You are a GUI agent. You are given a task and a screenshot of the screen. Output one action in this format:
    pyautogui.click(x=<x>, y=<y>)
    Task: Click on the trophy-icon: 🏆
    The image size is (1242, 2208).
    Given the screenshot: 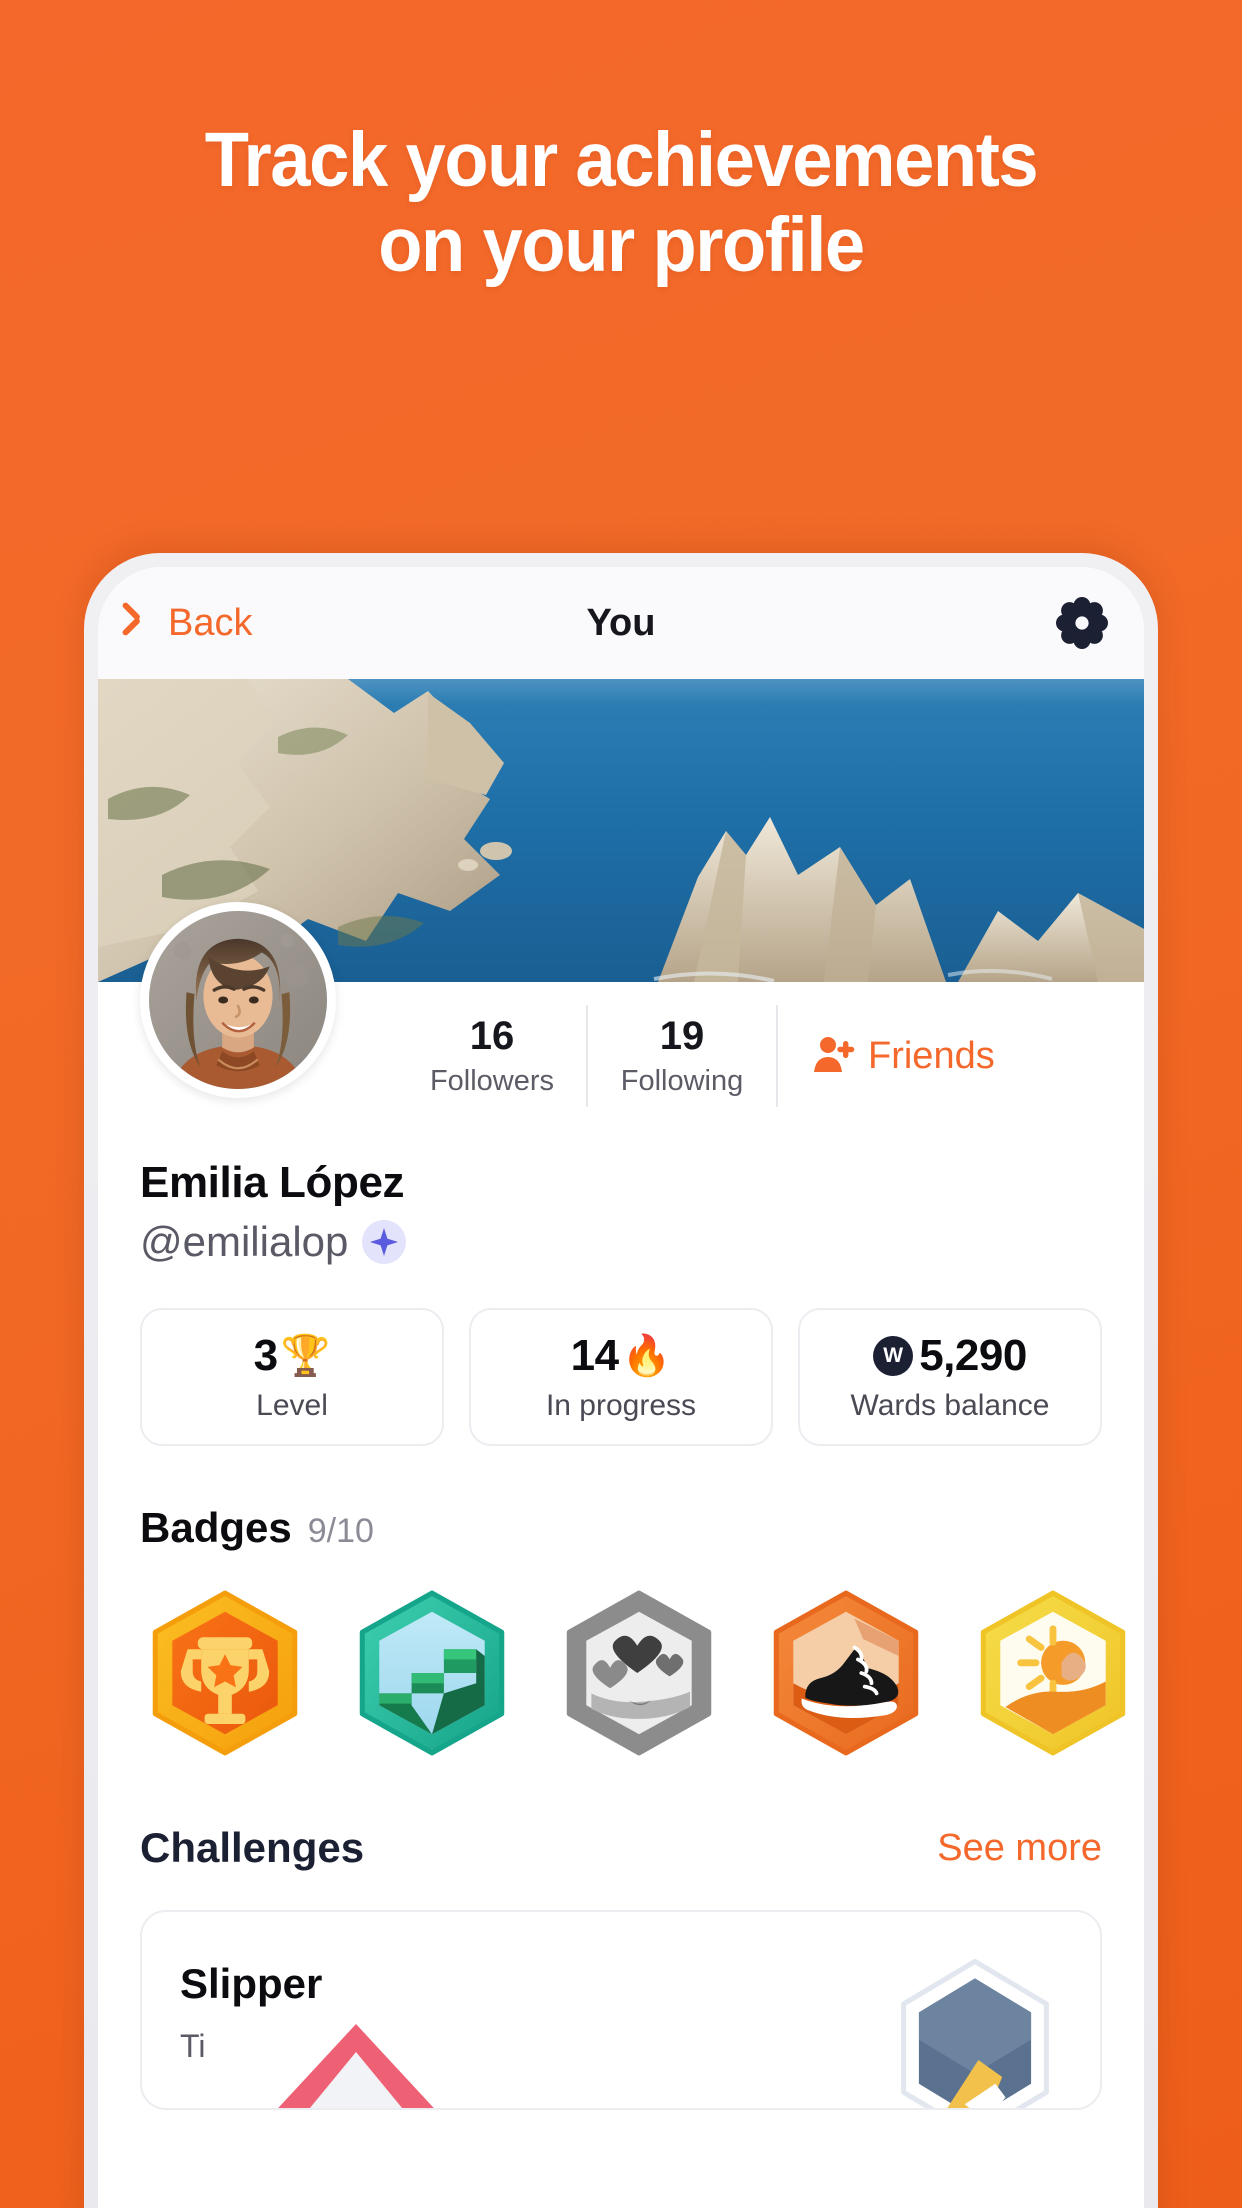 What is the action you would take?
    pyautogui.click(x=305, y=1356)
    